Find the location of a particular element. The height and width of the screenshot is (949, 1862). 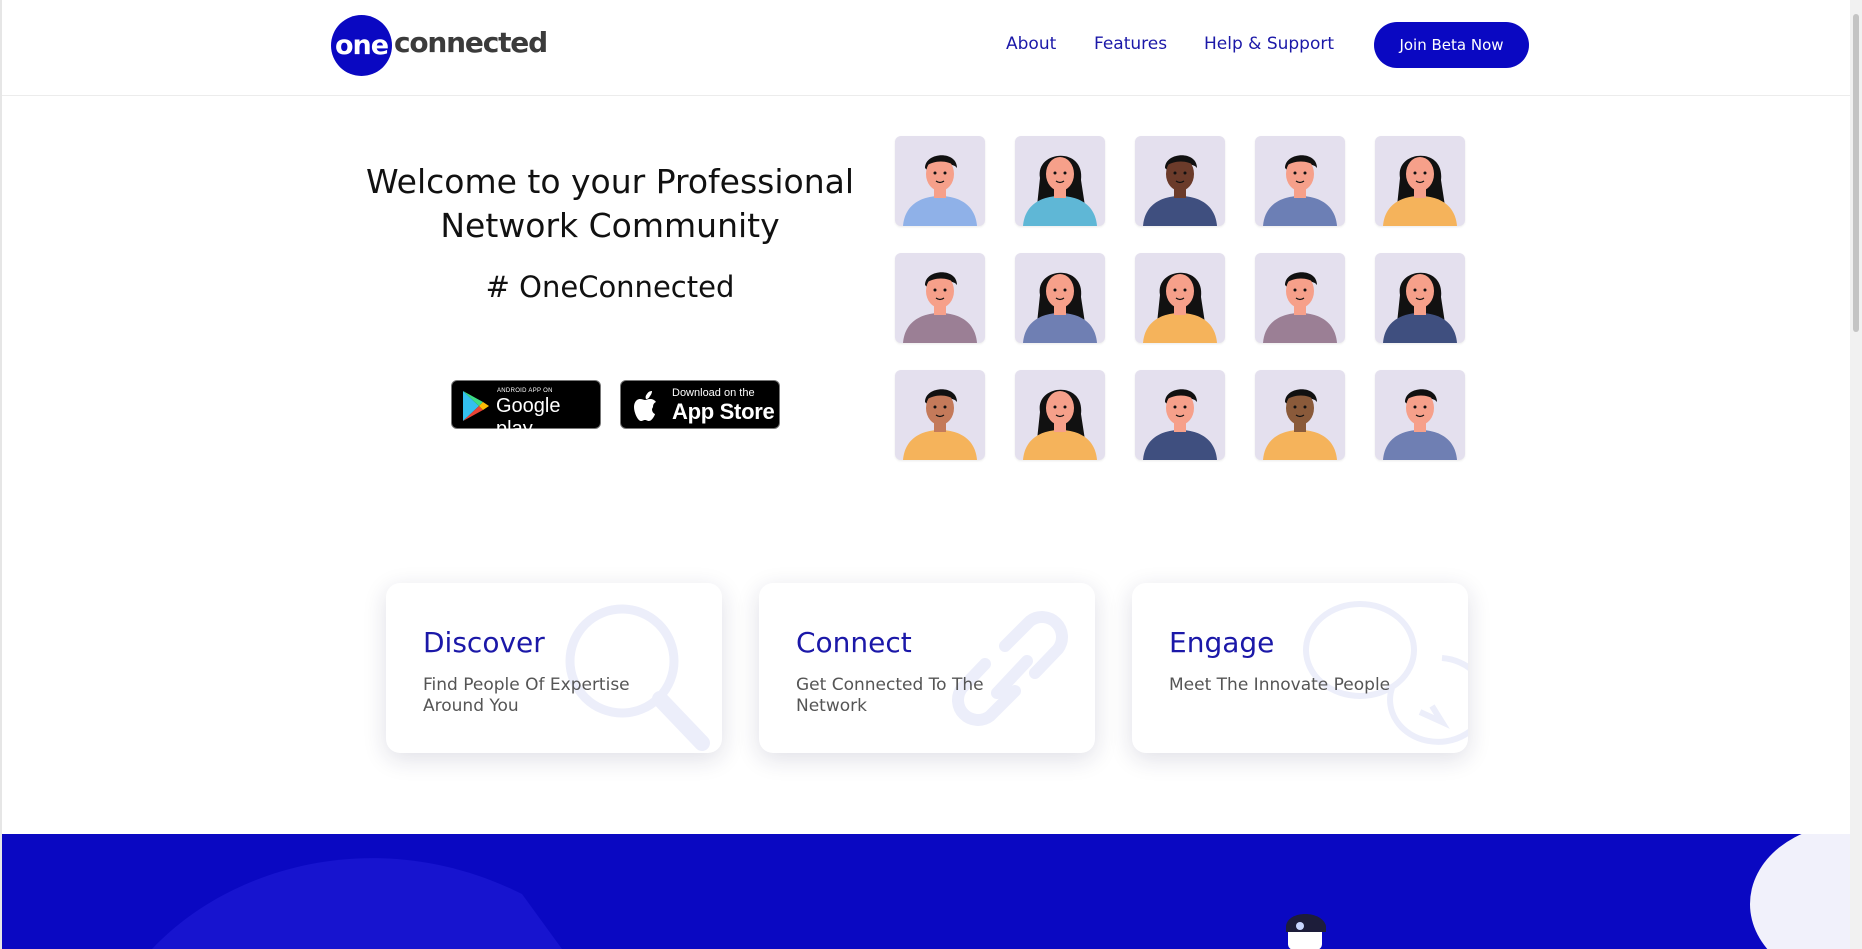

google-play-label: Google play is located at coordinates (528, 417).